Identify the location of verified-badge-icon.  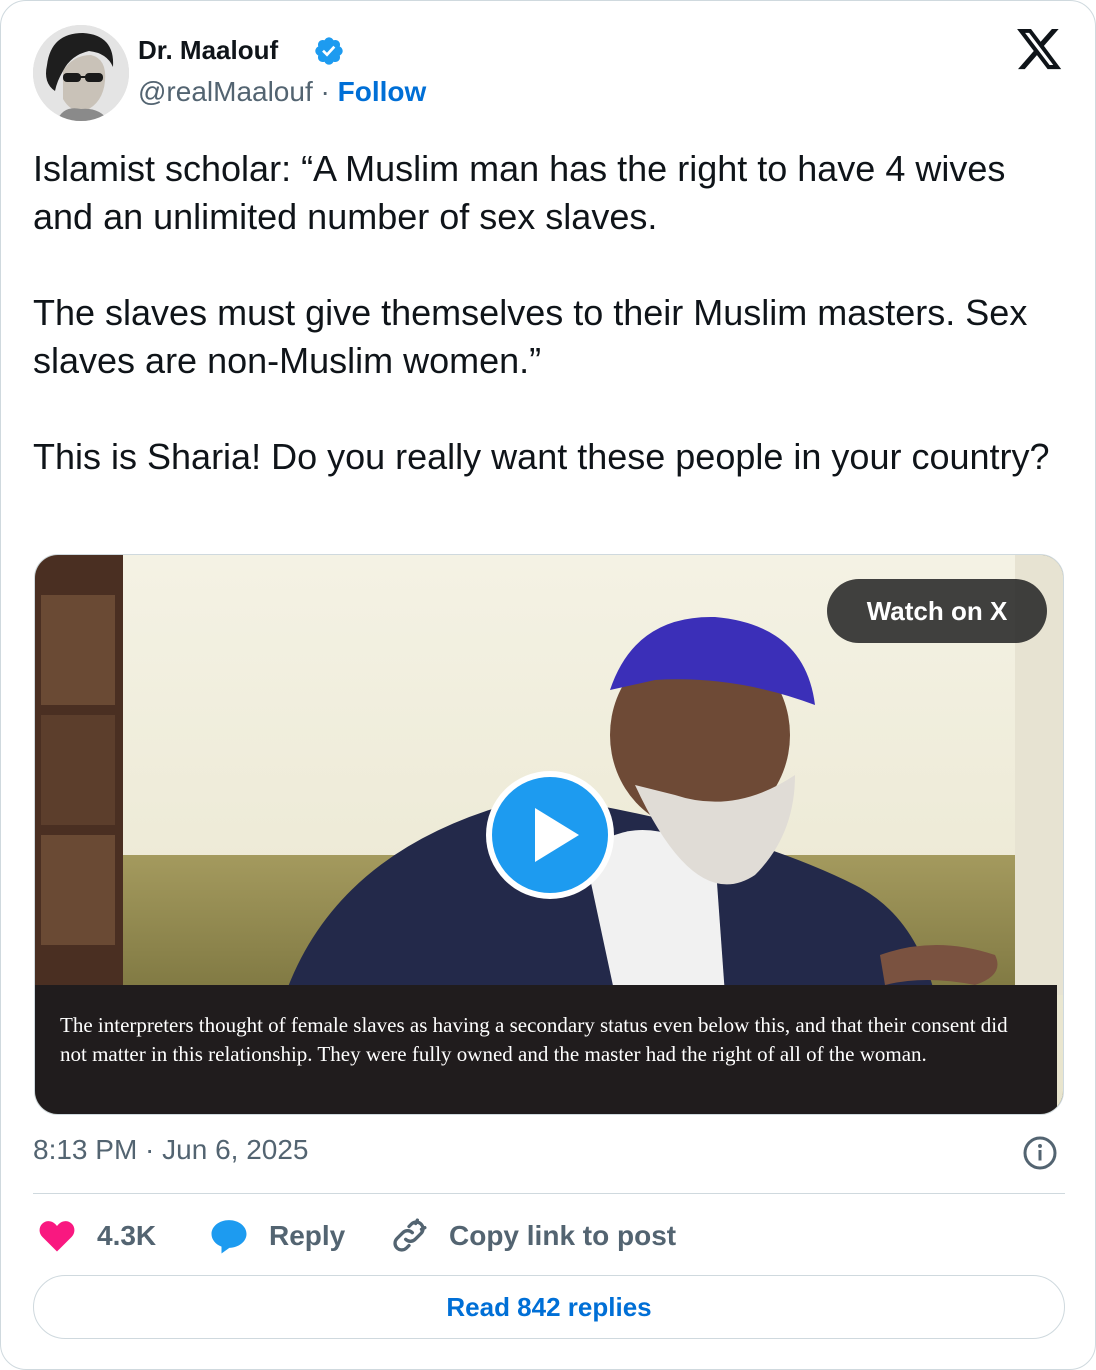
(329, 51).